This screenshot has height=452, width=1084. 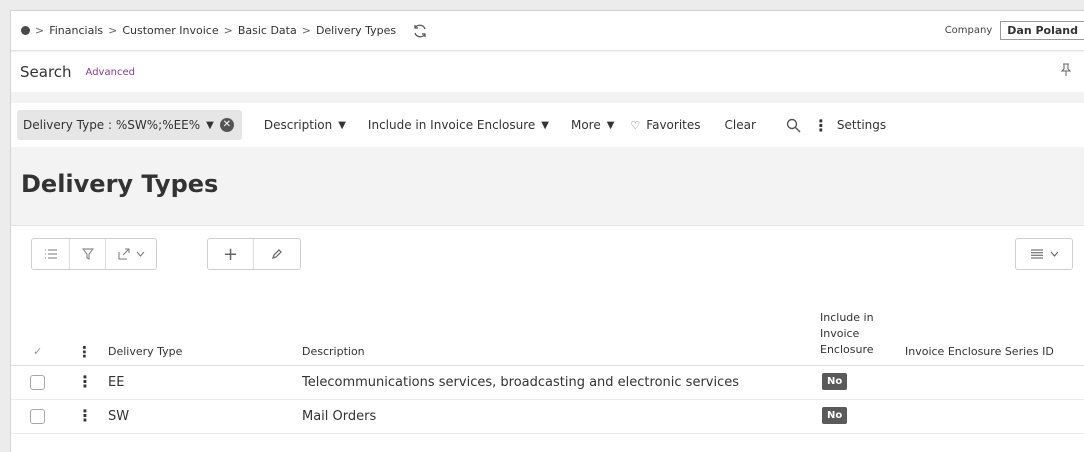 I want to click on delivery-type-filter-chip: Delivery Type : %SW%;%EE% ▼ ✕, so click(x=129, y=125).